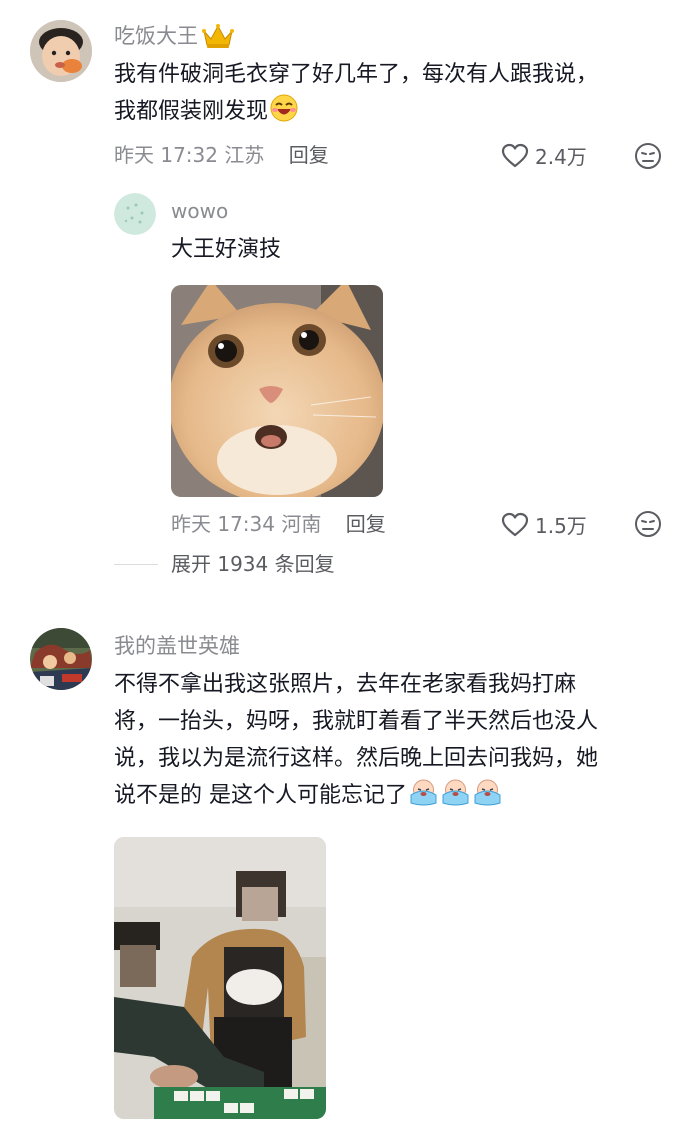  I want to click on expand-replies-button: 展开 1934 条回复, so click(253, 564).